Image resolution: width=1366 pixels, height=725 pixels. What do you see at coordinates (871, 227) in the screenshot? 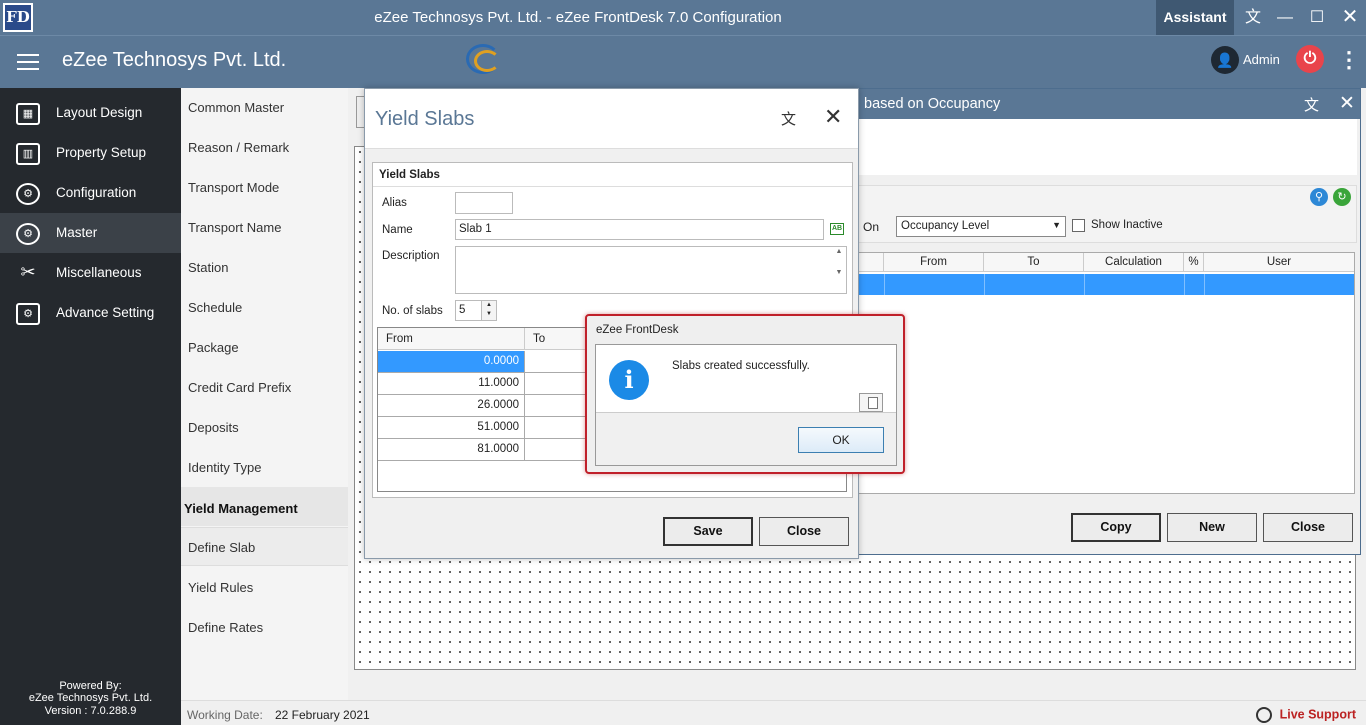
I see `on-label: On` at bounding box center [871, 227].